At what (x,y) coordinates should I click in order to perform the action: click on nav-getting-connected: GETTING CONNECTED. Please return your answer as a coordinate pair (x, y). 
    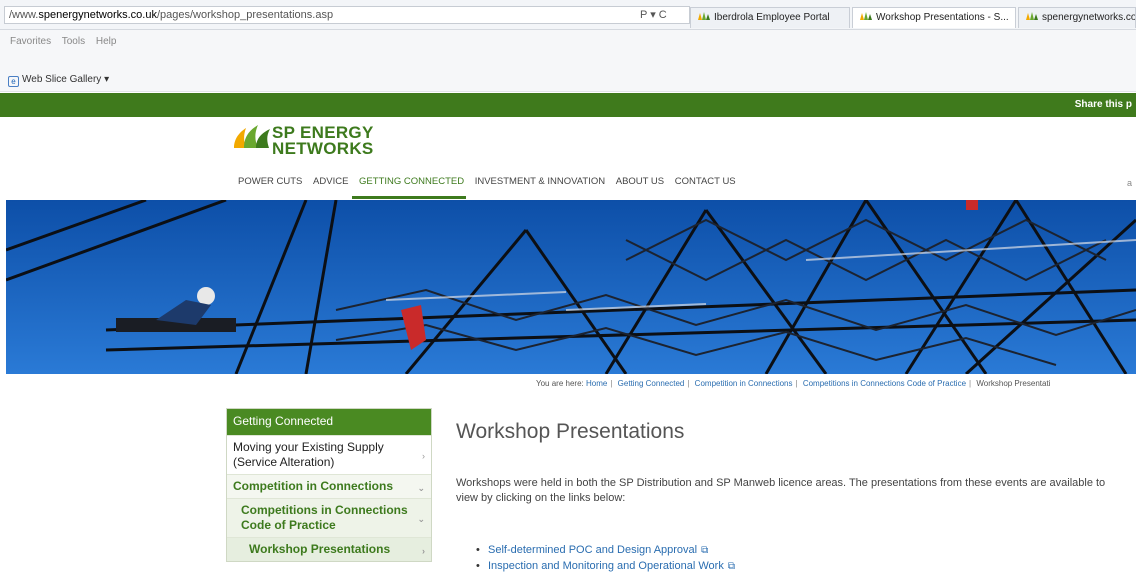
    Looking at the image, I should click on (411, 181).